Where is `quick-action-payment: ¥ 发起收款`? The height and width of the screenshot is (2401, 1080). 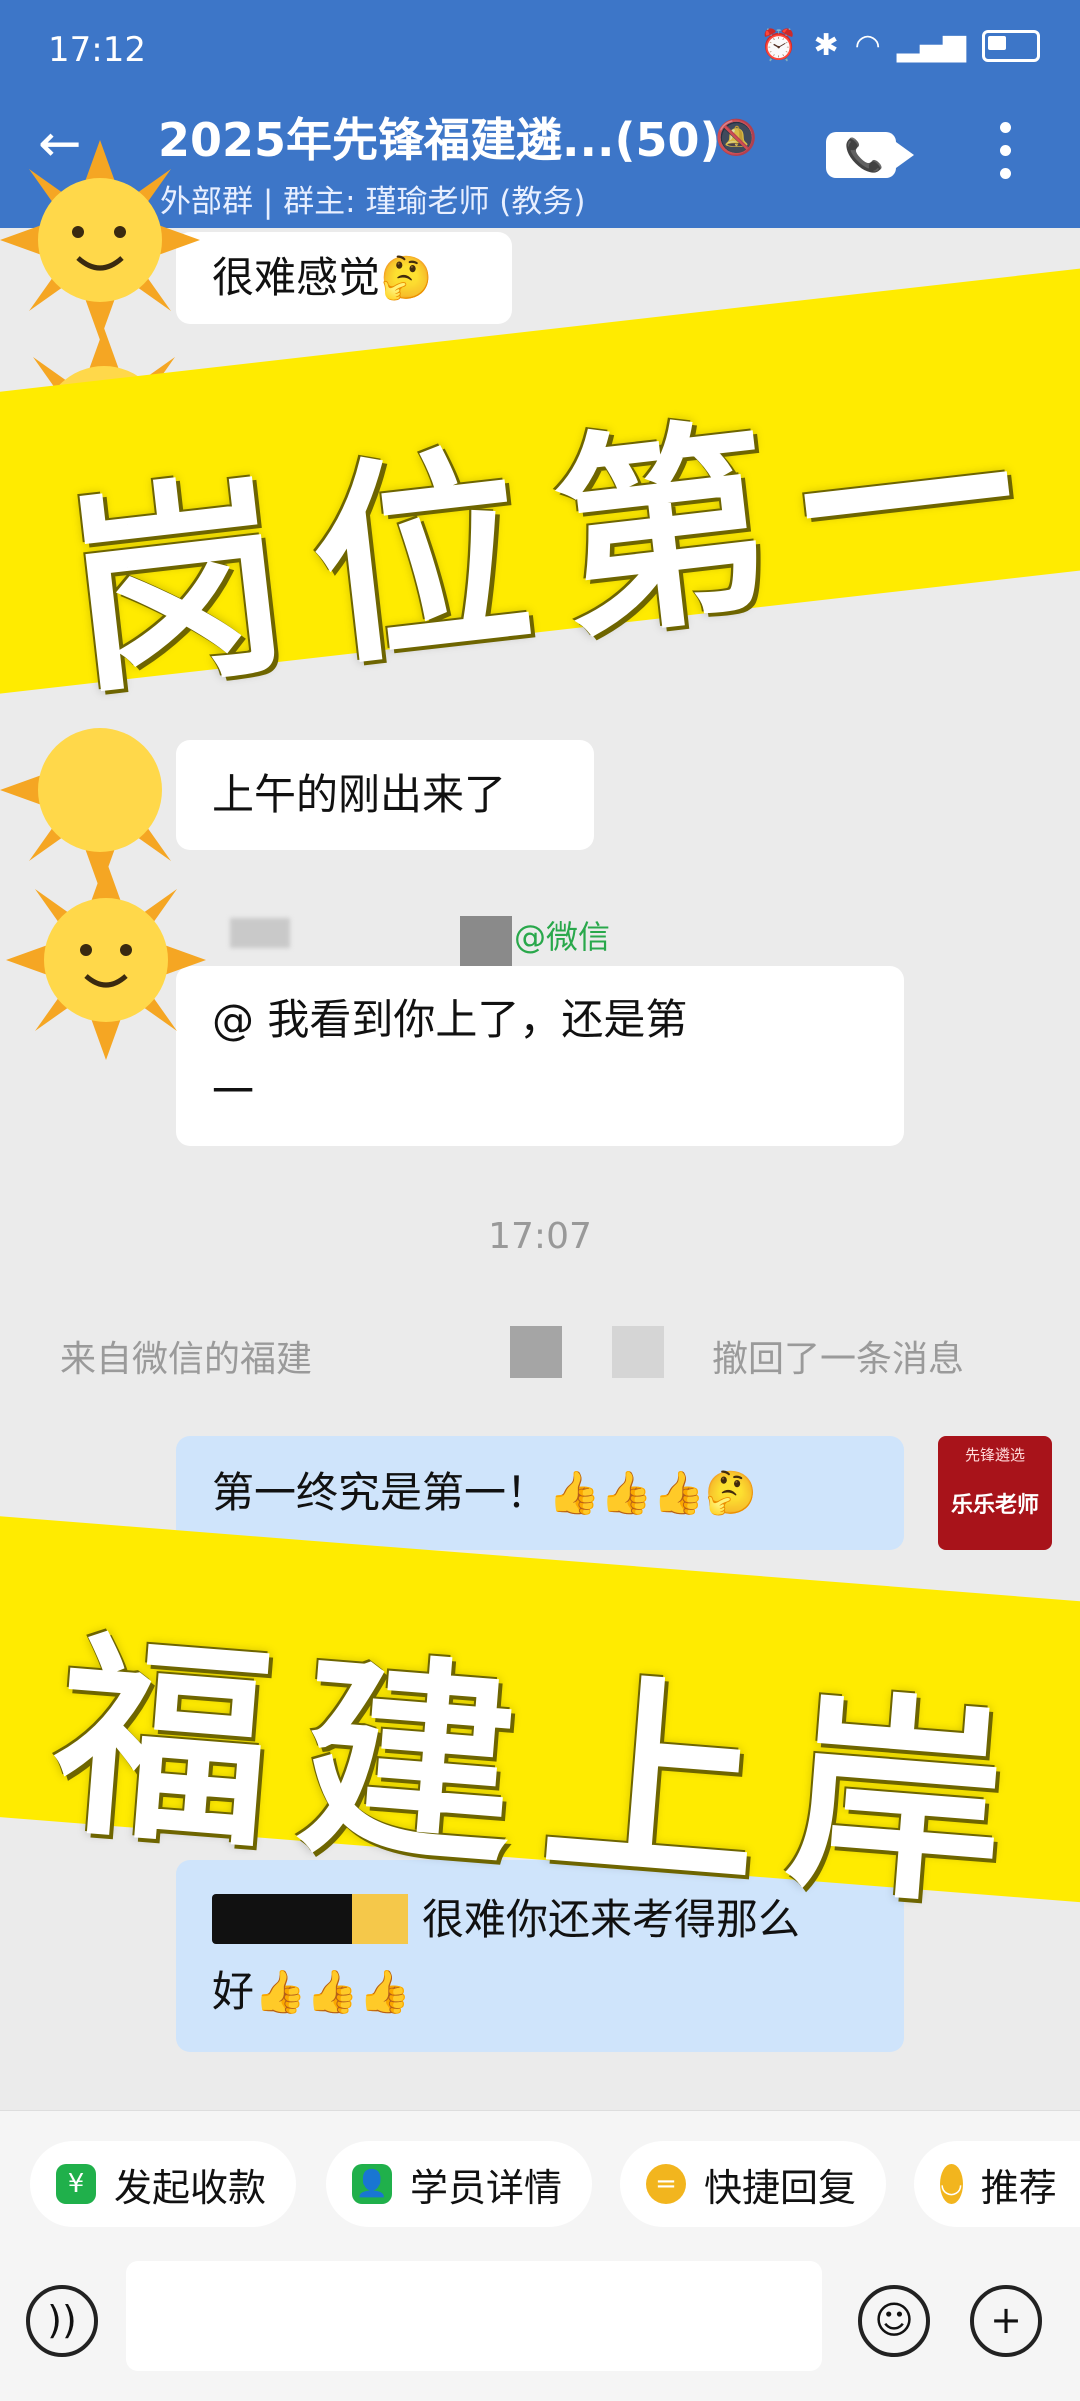
quick-action-payment: ¥ 发起收款 is located at coordinates (163, 2184).